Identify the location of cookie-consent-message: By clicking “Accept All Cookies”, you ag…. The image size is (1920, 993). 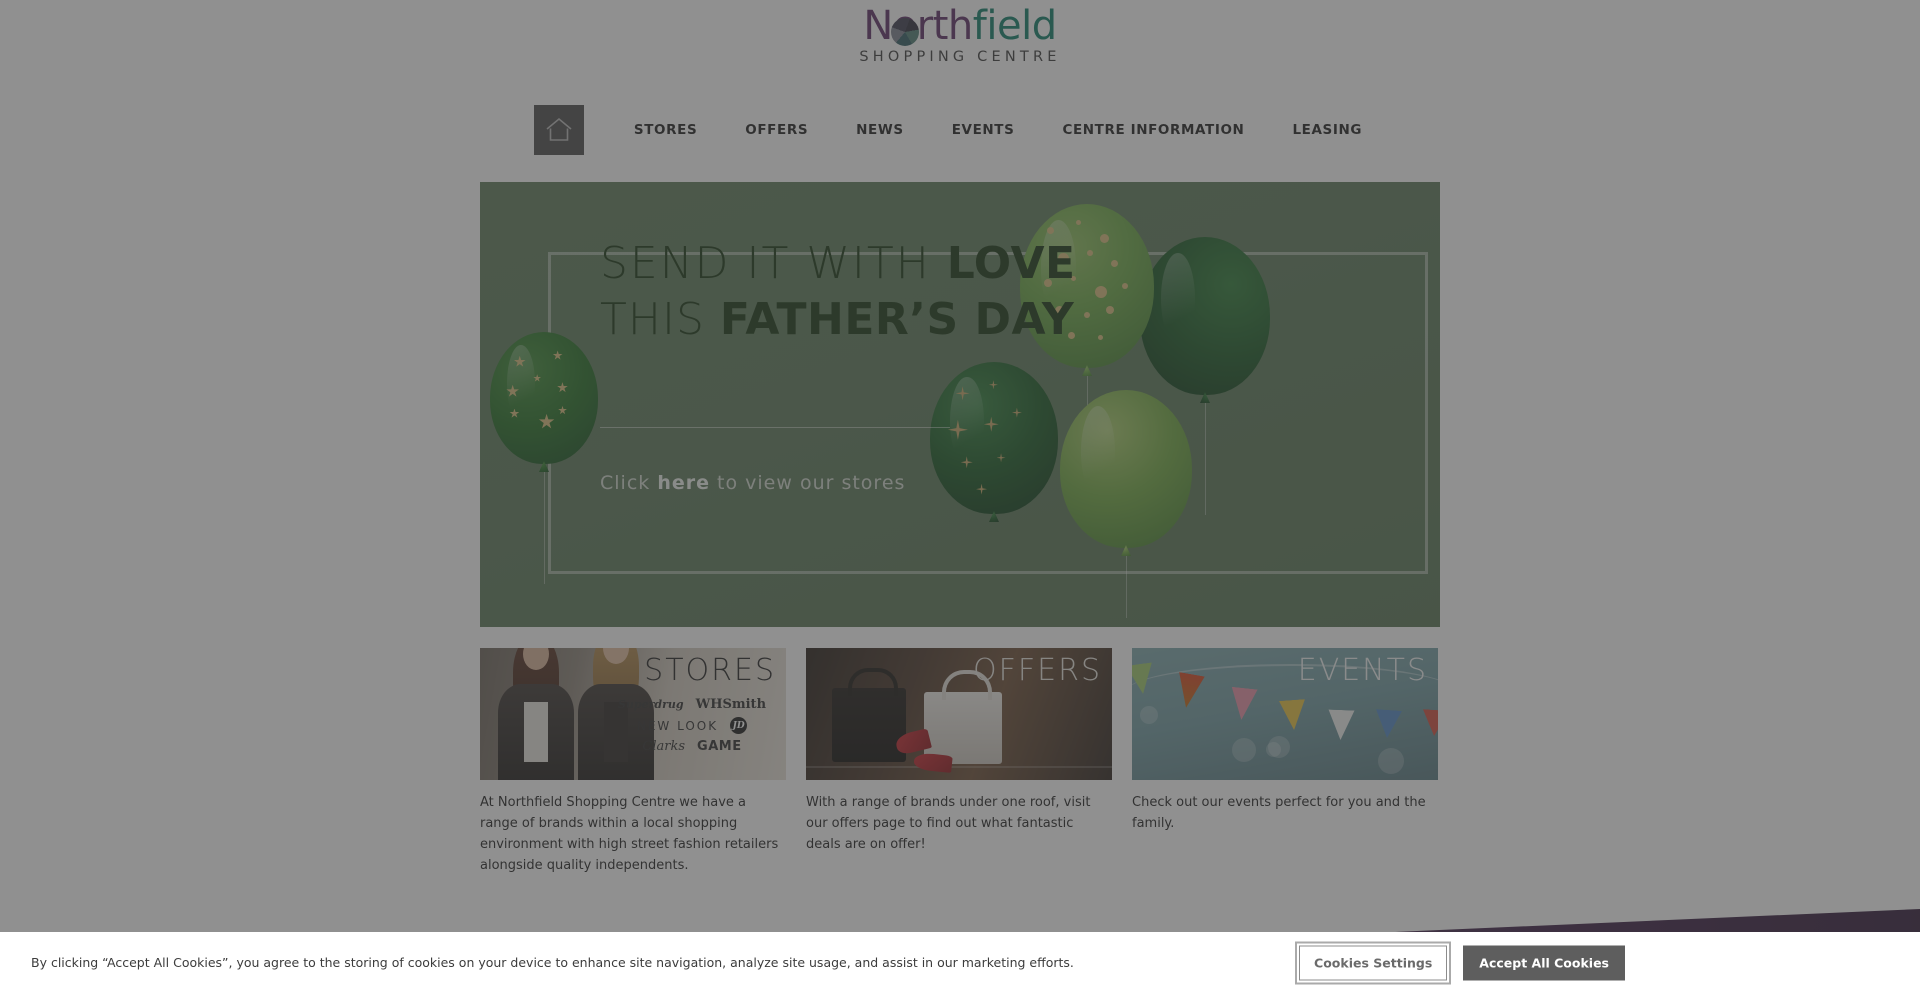
(552, 962).